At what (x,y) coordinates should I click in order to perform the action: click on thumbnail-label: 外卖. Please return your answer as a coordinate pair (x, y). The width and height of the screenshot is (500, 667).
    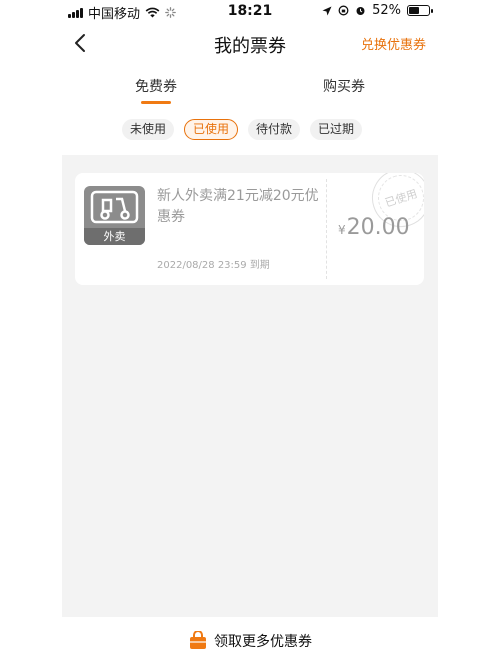
    Looking at the image, I should click on (114, 236).